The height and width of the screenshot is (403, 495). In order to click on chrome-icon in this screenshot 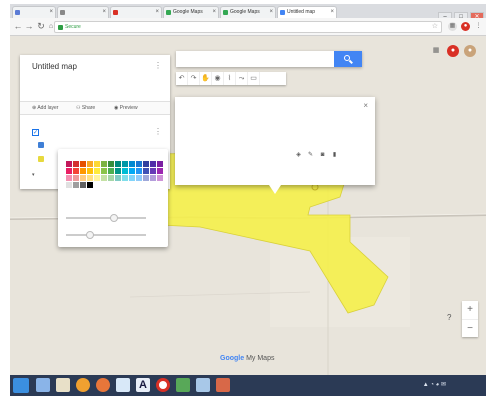, I will do `click(163, 385)`.